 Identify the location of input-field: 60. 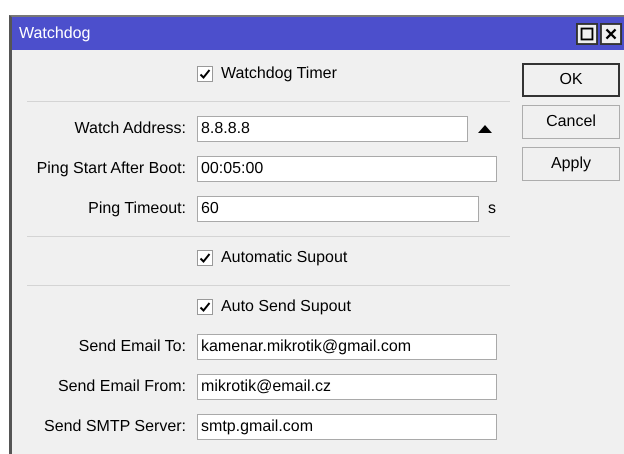
(338, 209).